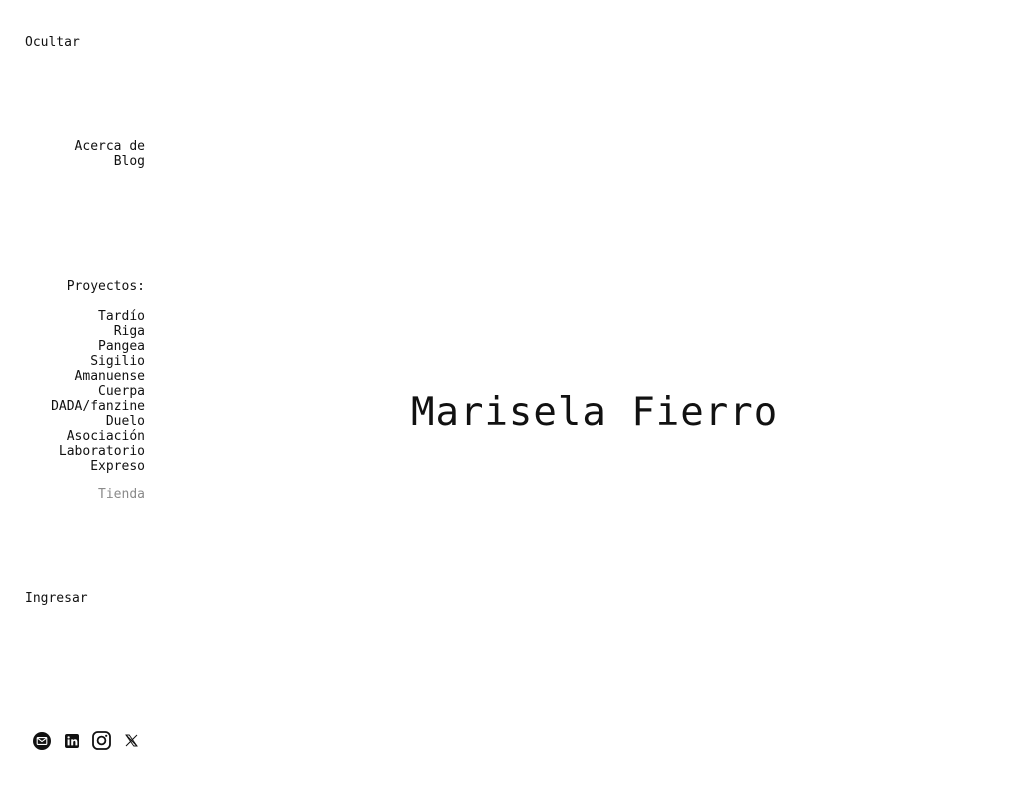 This screenshot has height=810, width=1019. Describe the element at coordinates (98, 316) in the screenshot. I see `project-link-tardio: Tardío` at that location.